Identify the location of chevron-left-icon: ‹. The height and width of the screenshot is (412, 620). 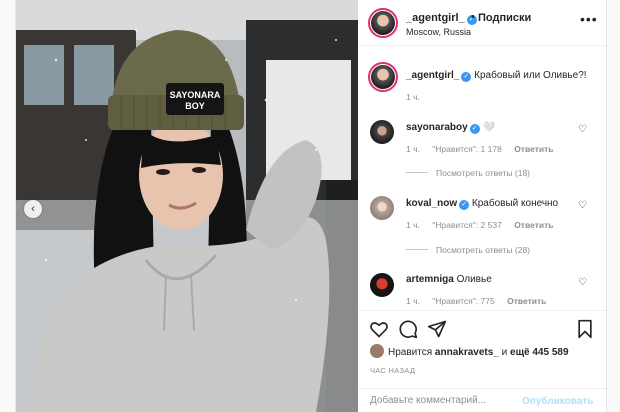
(33, 209).